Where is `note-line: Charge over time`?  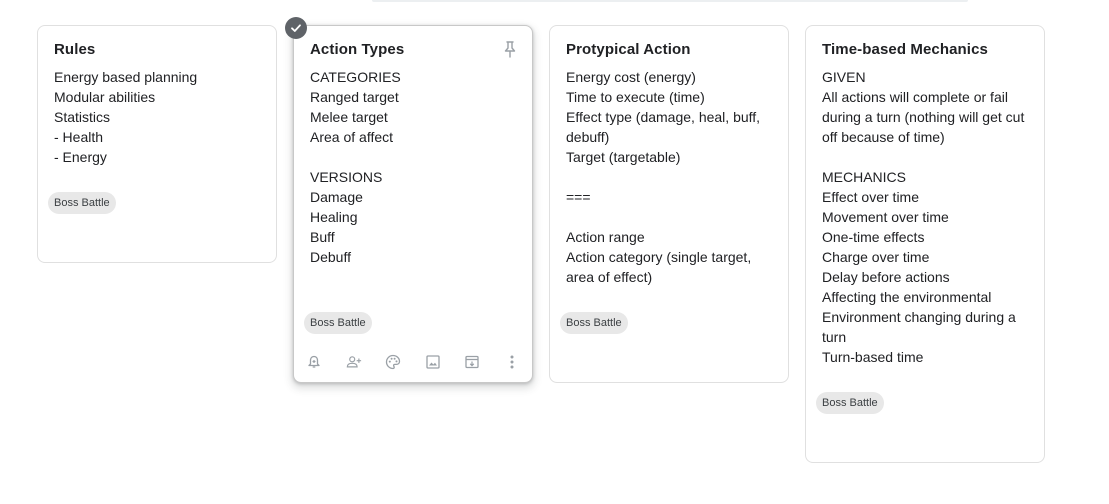 note-line: Charge over time is located at coordinates (876, 257).